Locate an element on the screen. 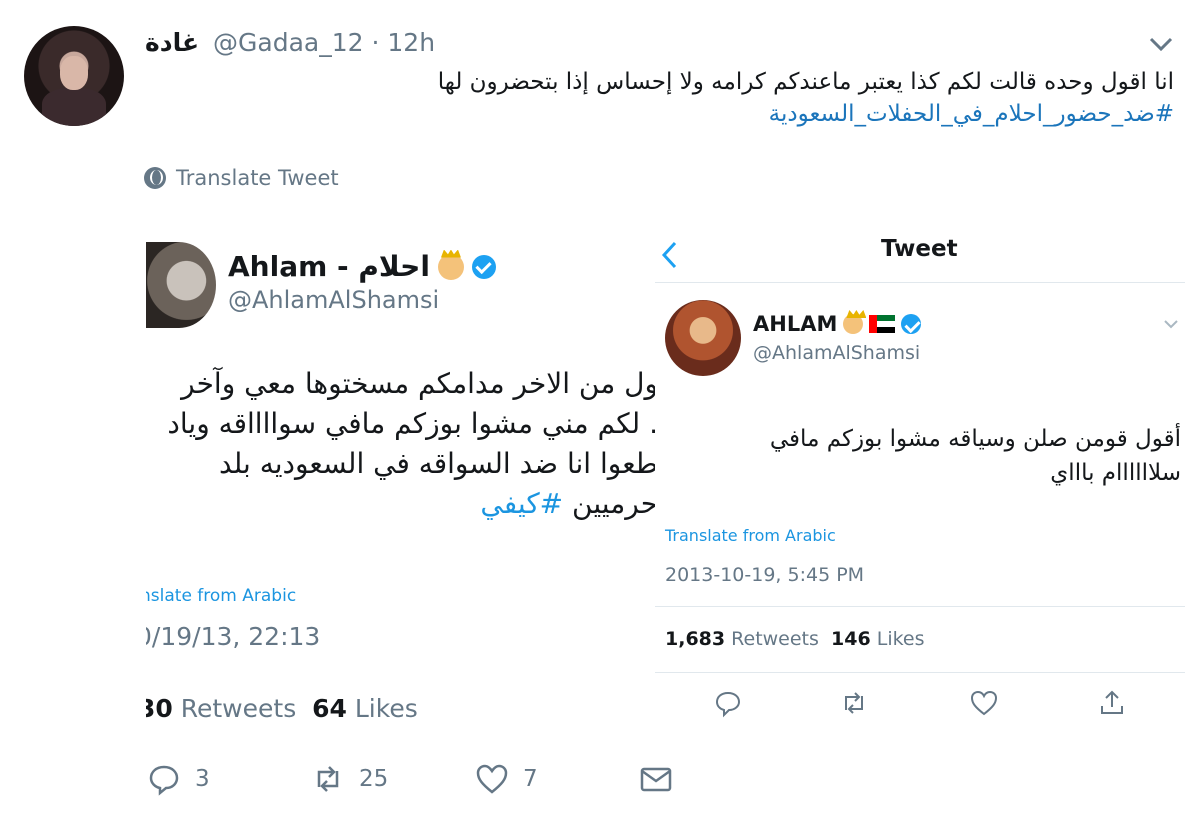 Image resolution: width=1200 pixels, height=817 pixels. left-hashtag: #كيفي is located at coordinates (522, 503).